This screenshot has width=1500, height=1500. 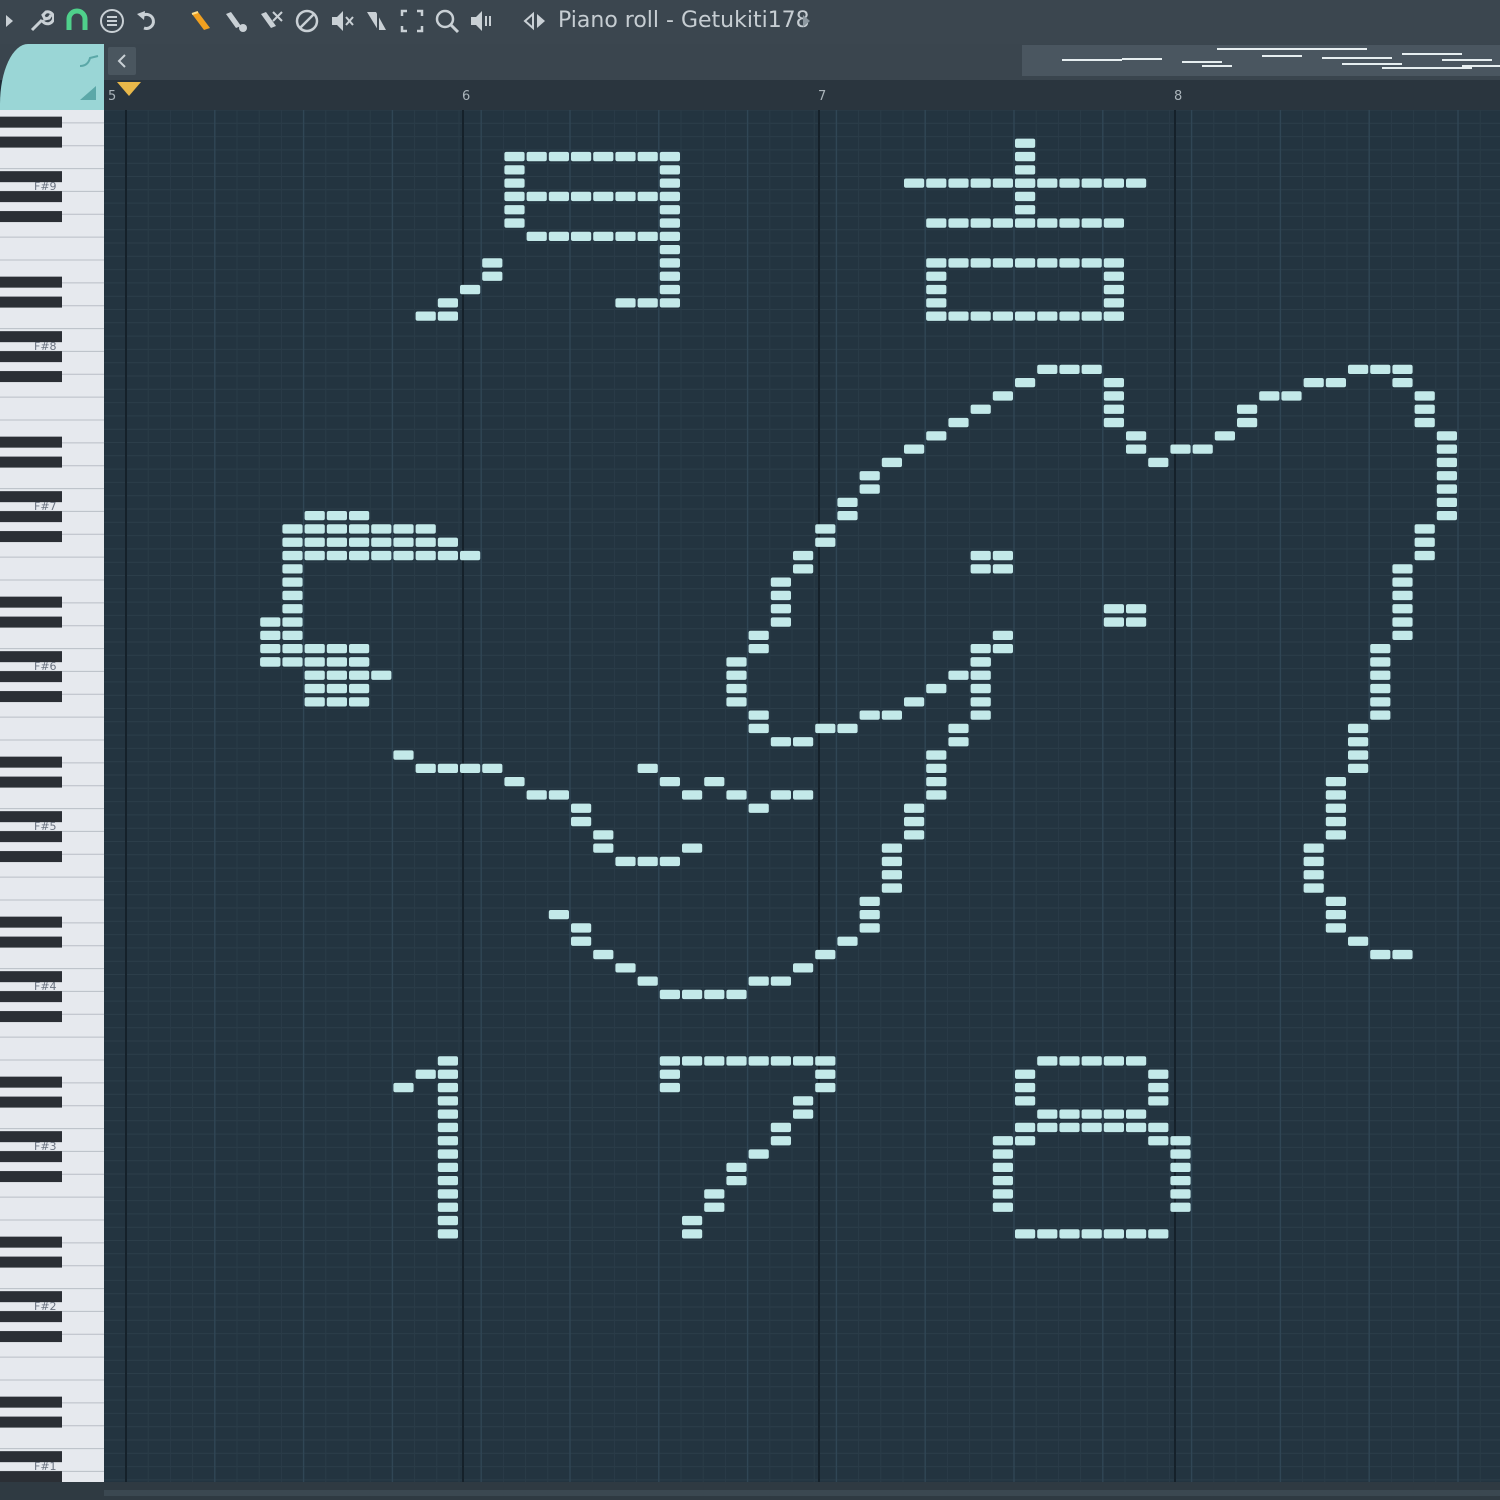 What do you see at coordinates (535, 21) in the screenshot?
I see `speaker-icon` at bounding box center [535, 21].